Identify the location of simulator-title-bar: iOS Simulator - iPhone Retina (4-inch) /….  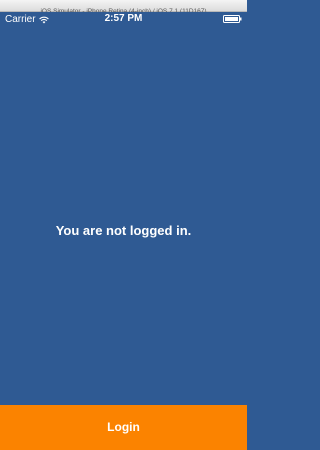
(123, 7).